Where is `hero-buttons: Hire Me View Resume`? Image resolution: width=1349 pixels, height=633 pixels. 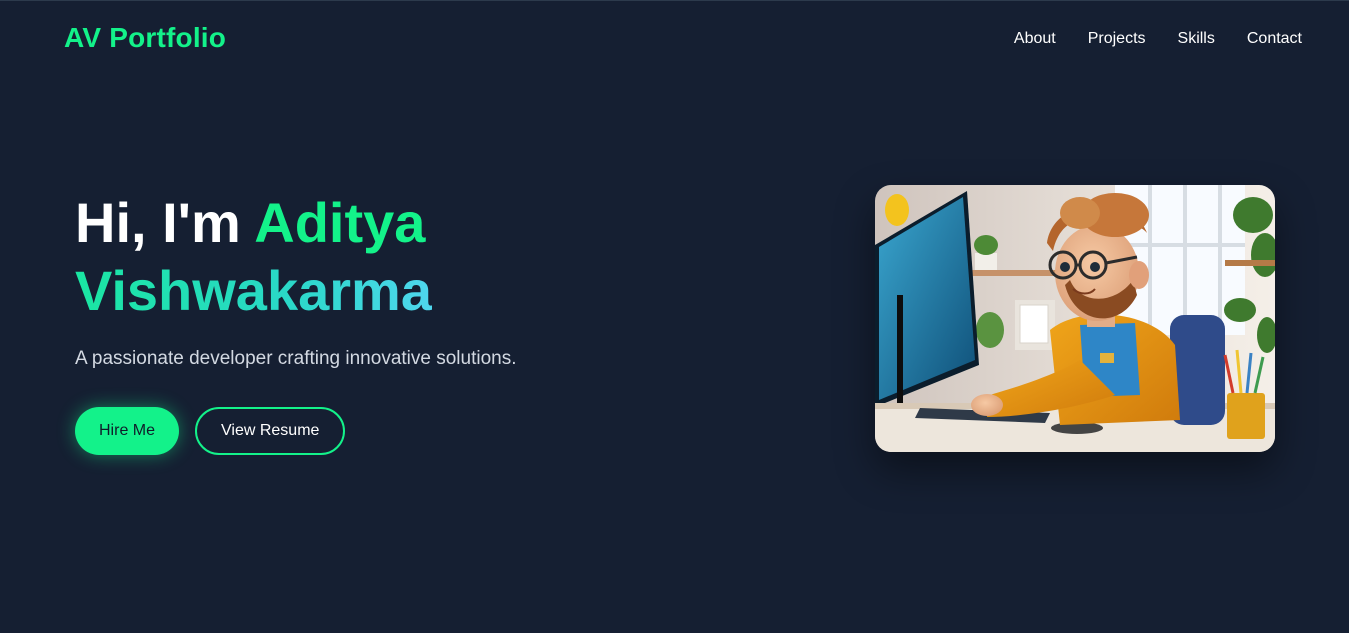
hero-buttons: Hire Me View Resume is located at coordinates (395, 431).